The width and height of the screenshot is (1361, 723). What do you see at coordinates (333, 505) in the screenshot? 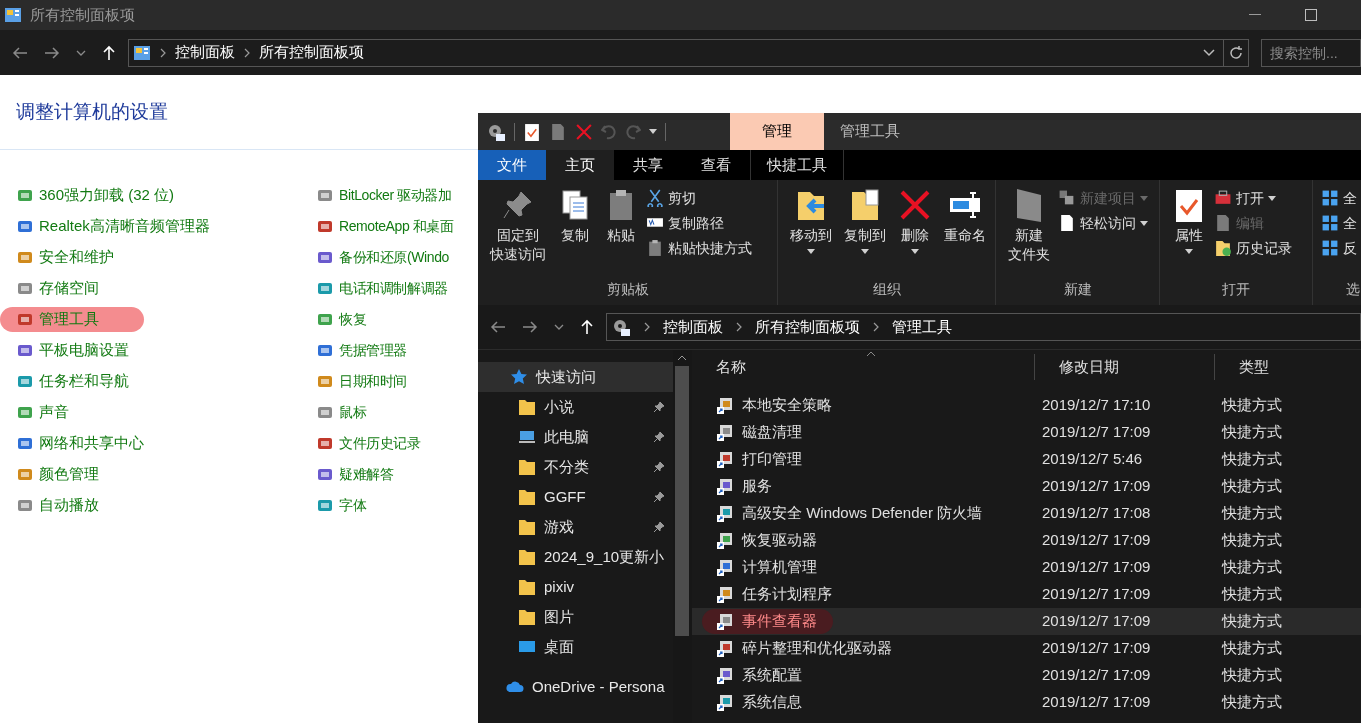
I see `applet-link: 字体` at bounding box center [333, 505].